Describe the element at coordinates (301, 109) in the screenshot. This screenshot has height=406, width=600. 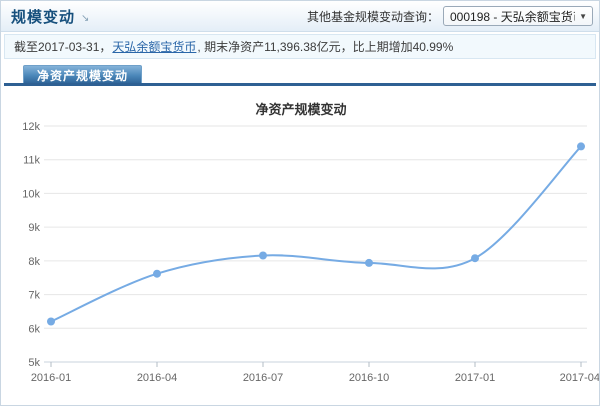
I see `chart-title: 净资产规模变动` at that location.